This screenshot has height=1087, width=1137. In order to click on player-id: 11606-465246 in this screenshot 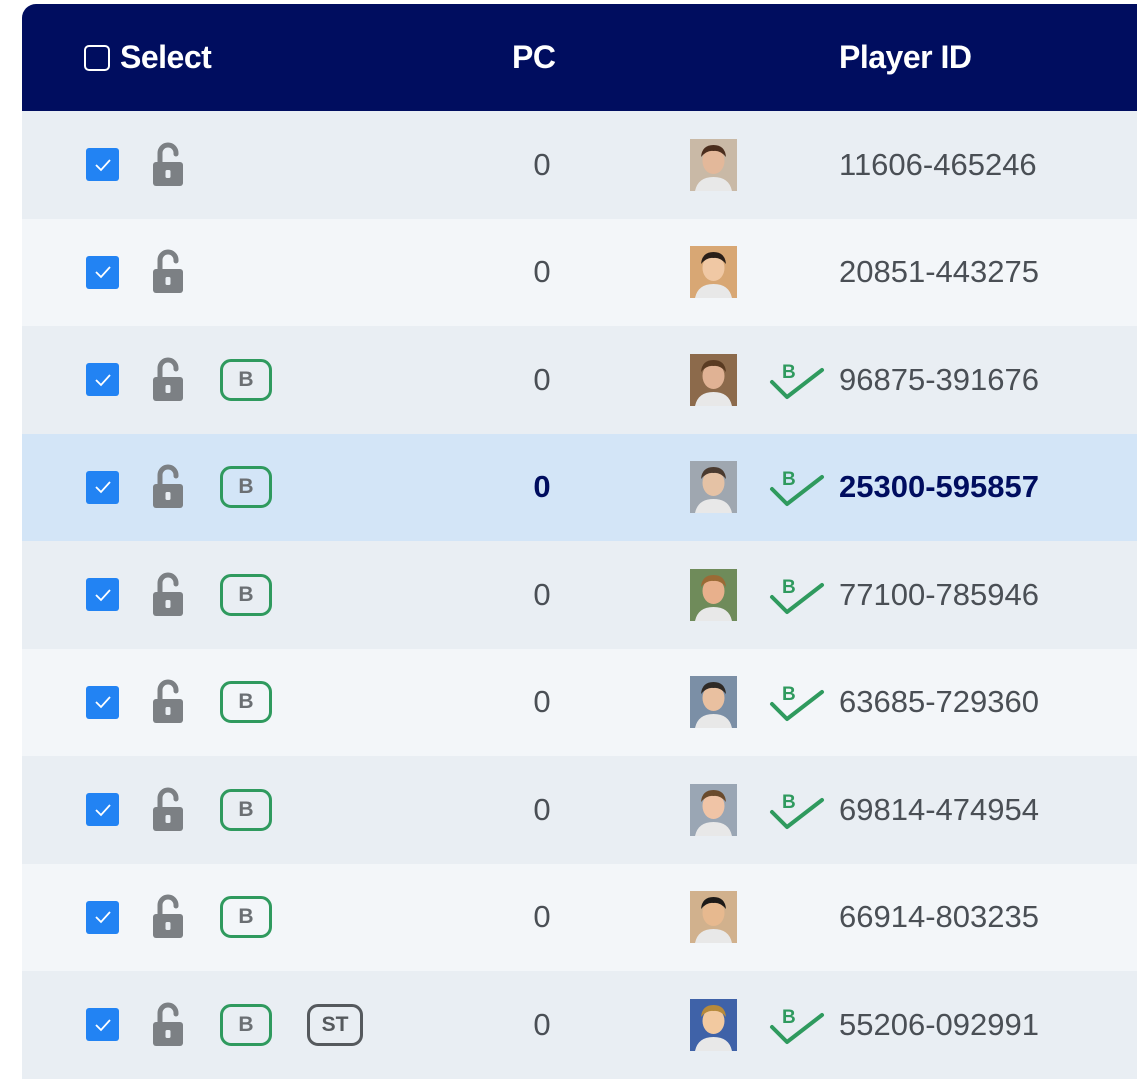, I will do `click(938, 165)`.